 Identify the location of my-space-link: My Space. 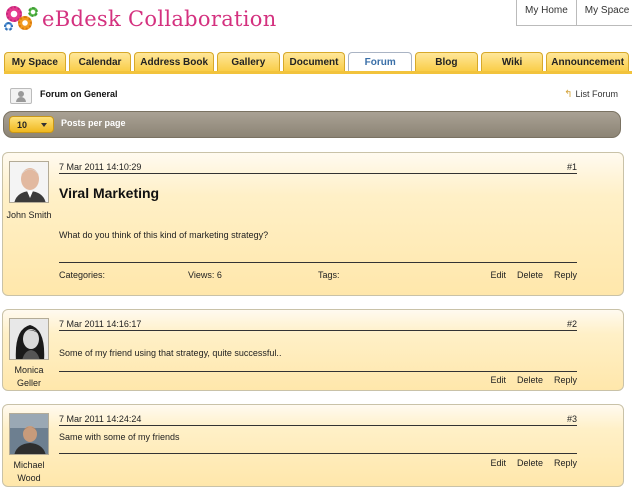
(604, 12).